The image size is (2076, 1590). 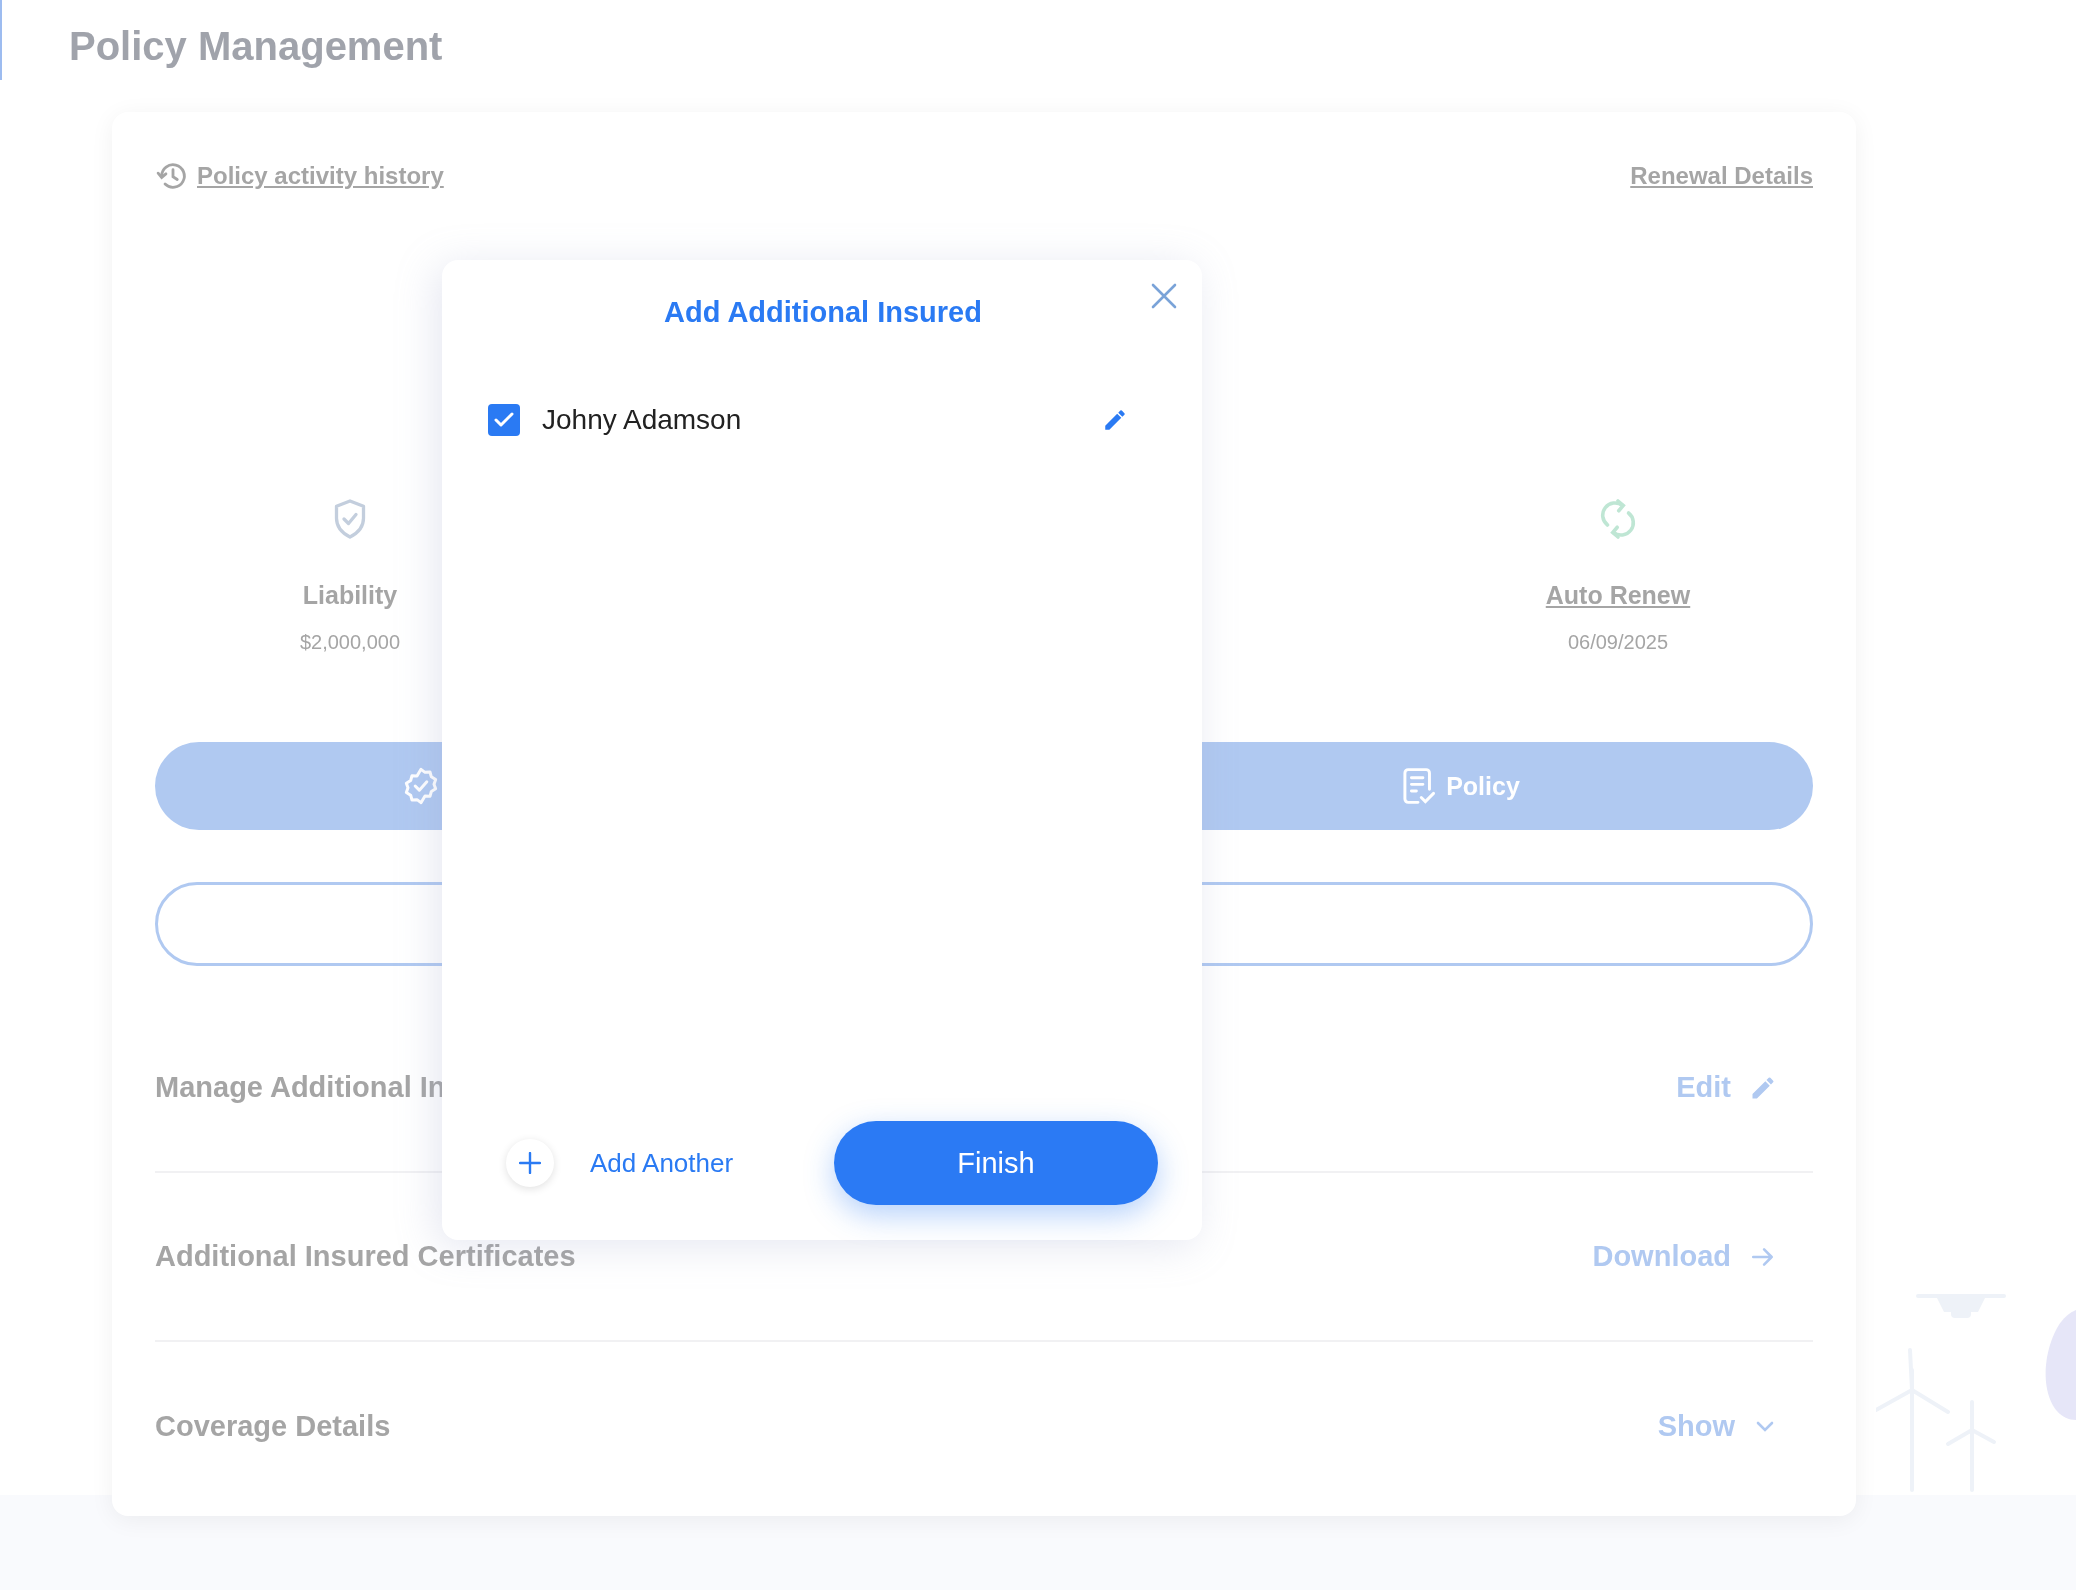 I want to click on modal-title: Add Additional Insured, so click(x=823, y=312).